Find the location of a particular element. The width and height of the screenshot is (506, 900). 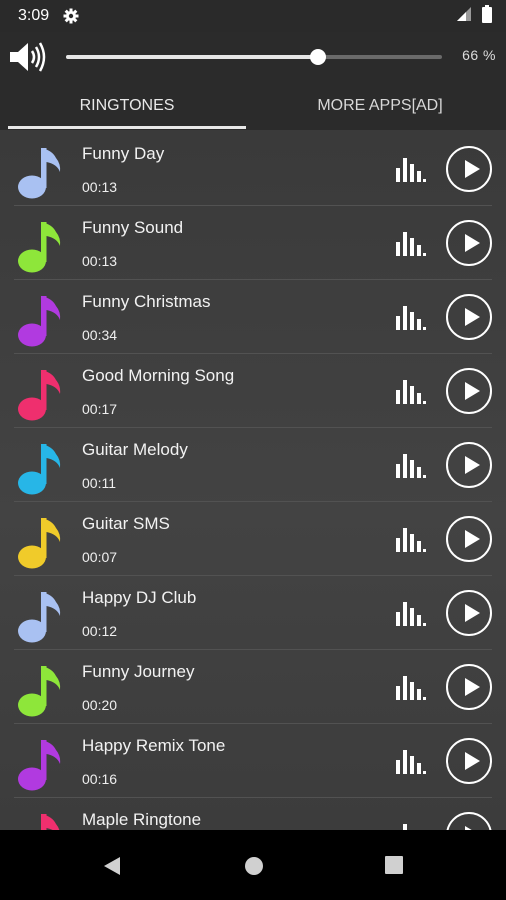

ringtone-title: Happy Remix Tone is located at coordinates (154, 745).